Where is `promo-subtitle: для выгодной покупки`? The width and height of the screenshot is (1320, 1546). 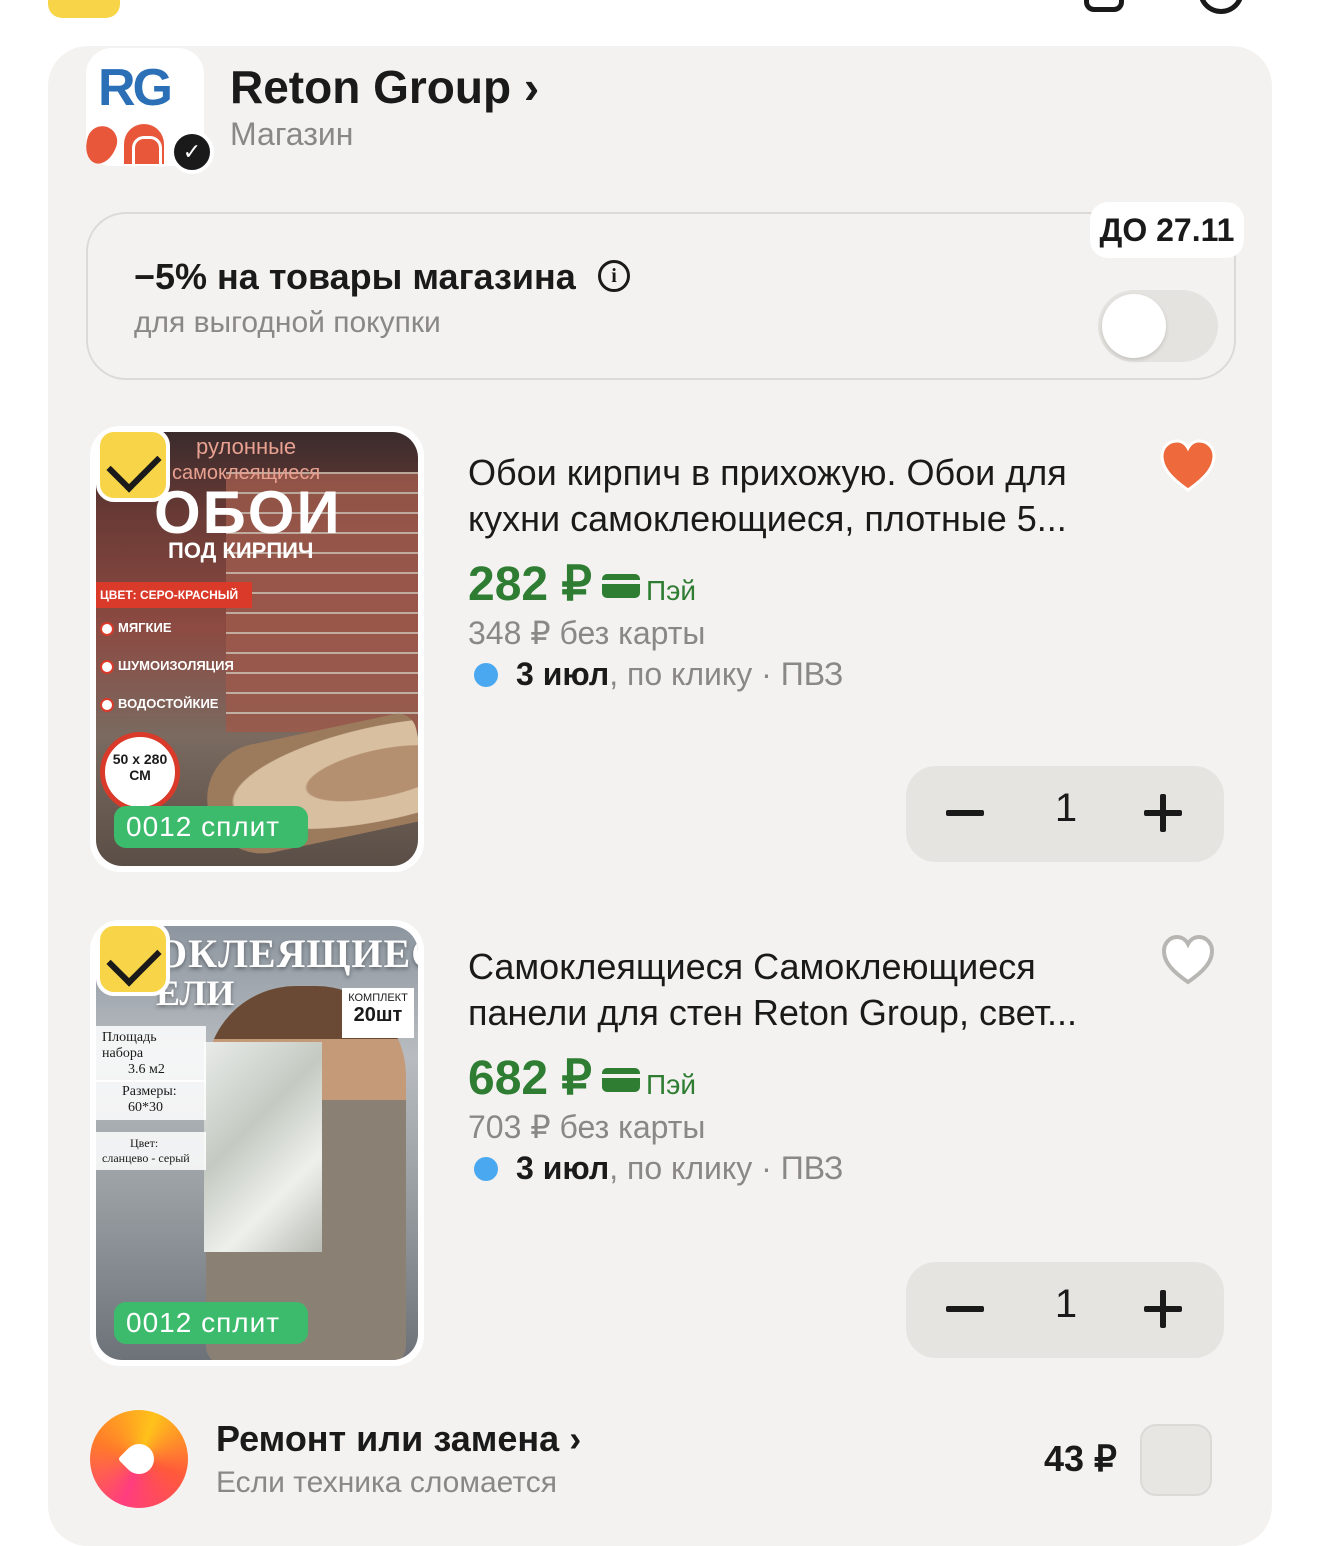
promo-subtitle: для выгодной покупки is located at coordinates (287, 322).